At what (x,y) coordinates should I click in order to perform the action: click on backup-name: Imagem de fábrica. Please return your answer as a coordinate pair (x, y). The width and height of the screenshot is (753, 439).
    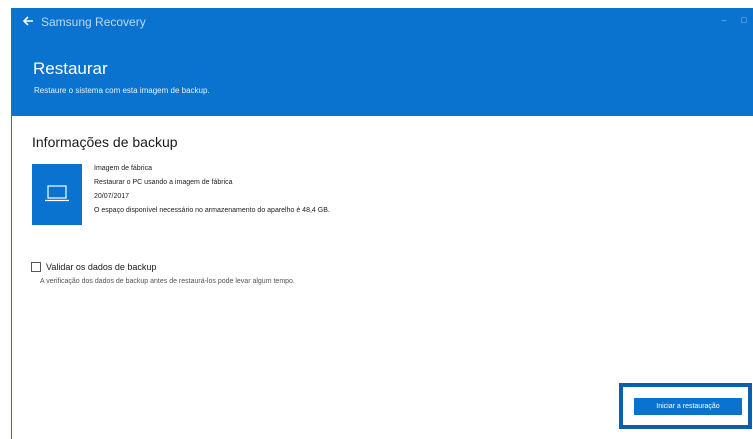
    Looking at the image, I should click on (123, 168).